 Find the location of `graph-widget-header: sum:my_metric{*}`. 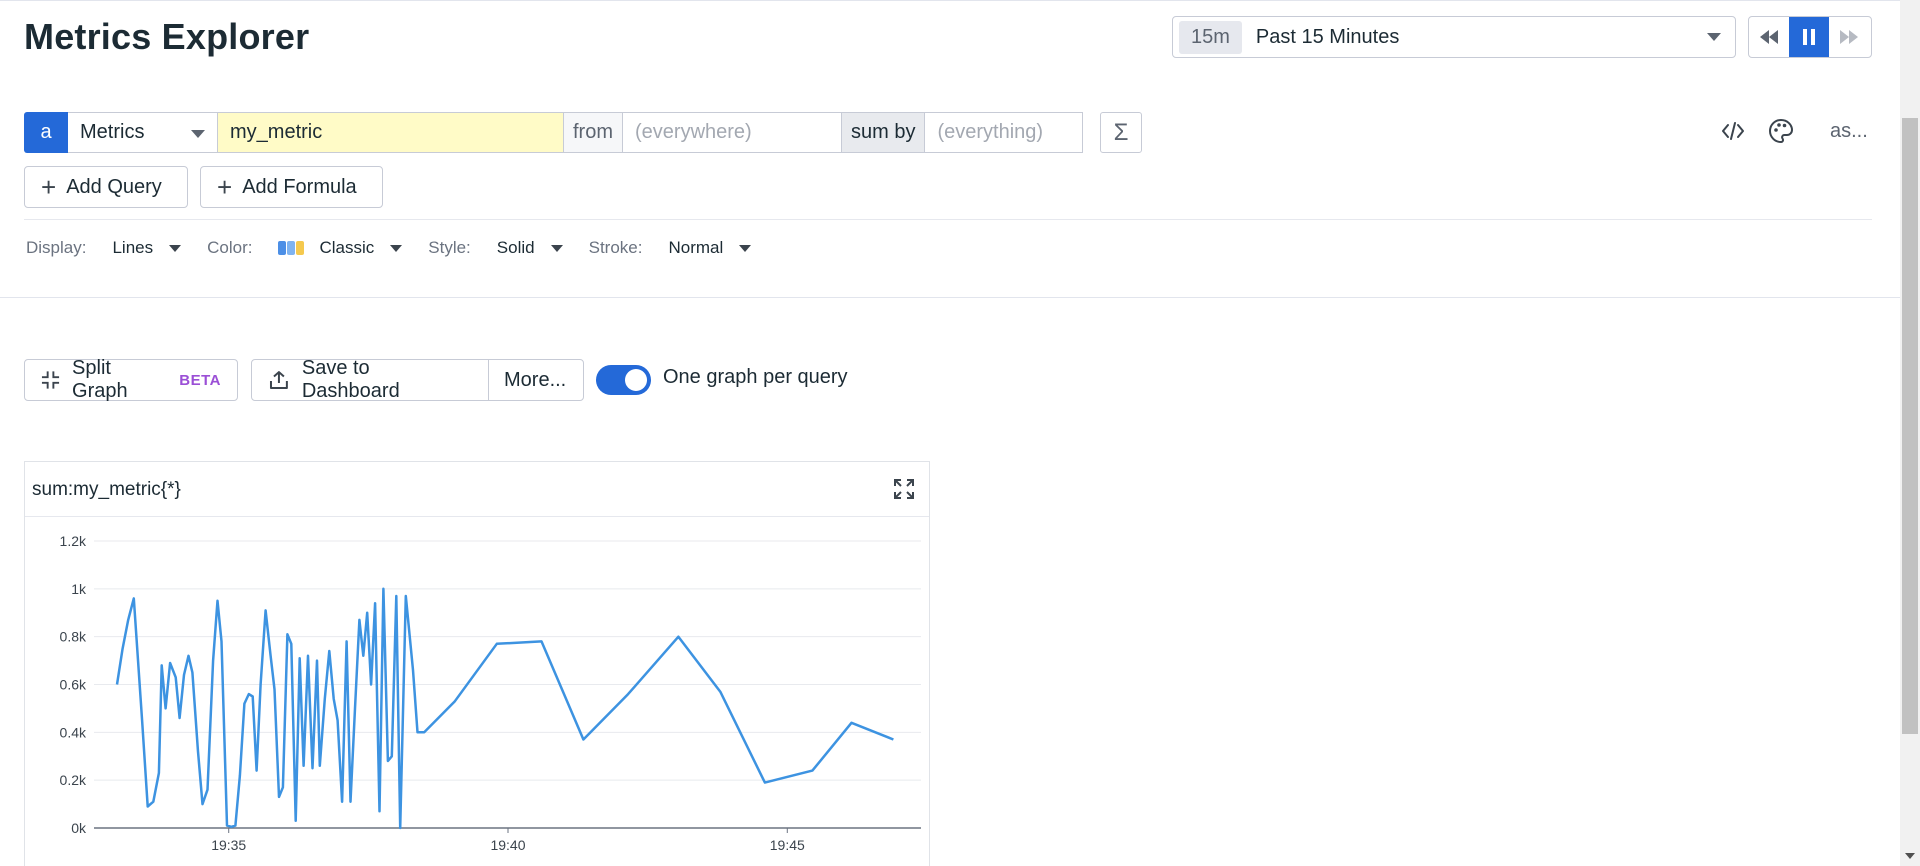

graph-widget-header: sum:my_metric{*} is located at coordinates (477, 489).